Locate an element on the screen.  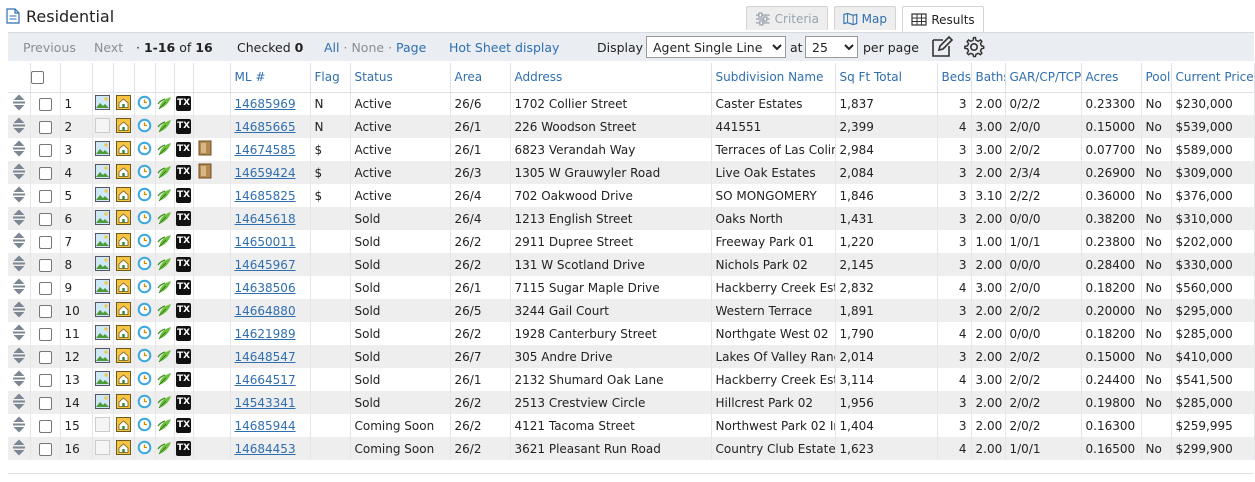
mls-link: 14685665 is located at coordinates (265, 127).